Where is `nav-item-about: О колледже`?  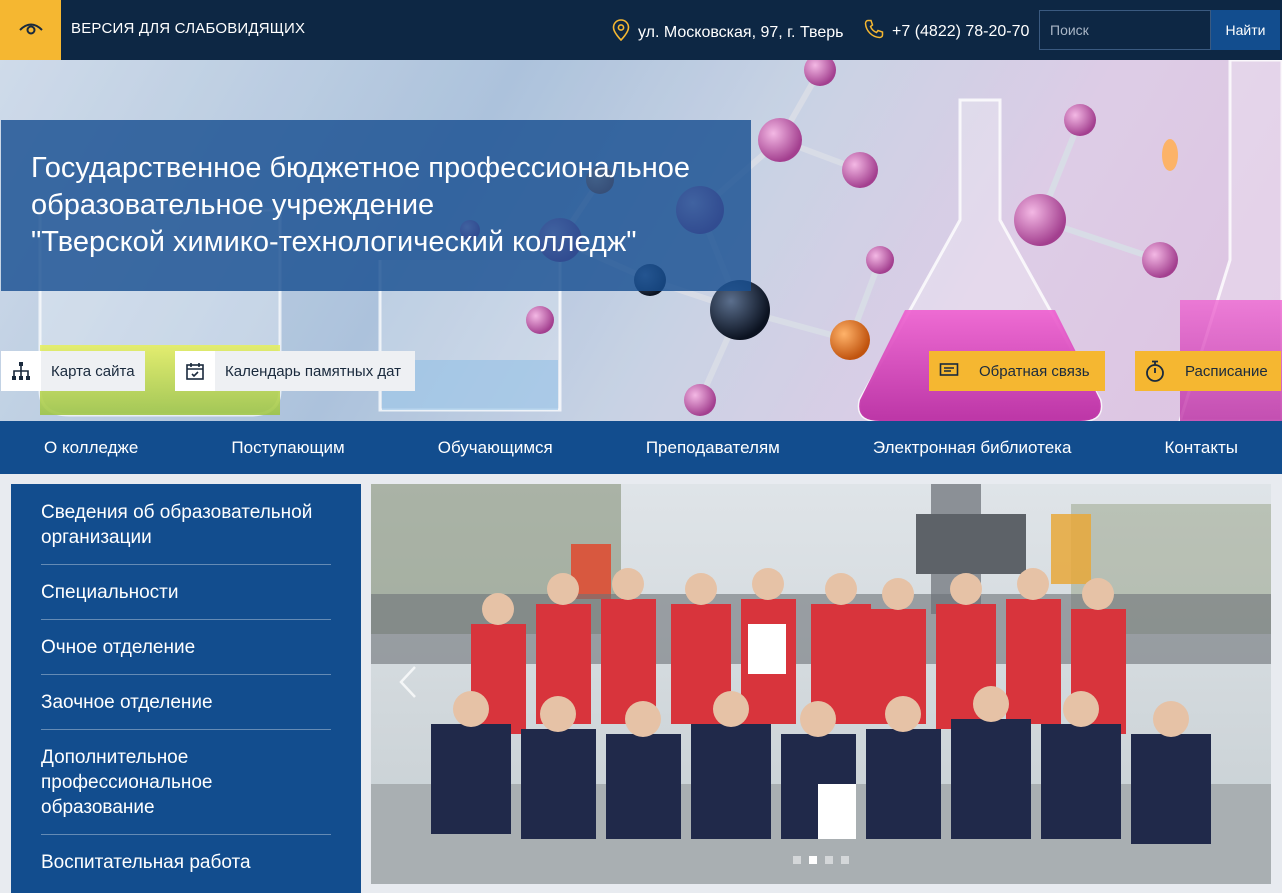 nav-item-about: О колледже is located at coordinates (91, 448).